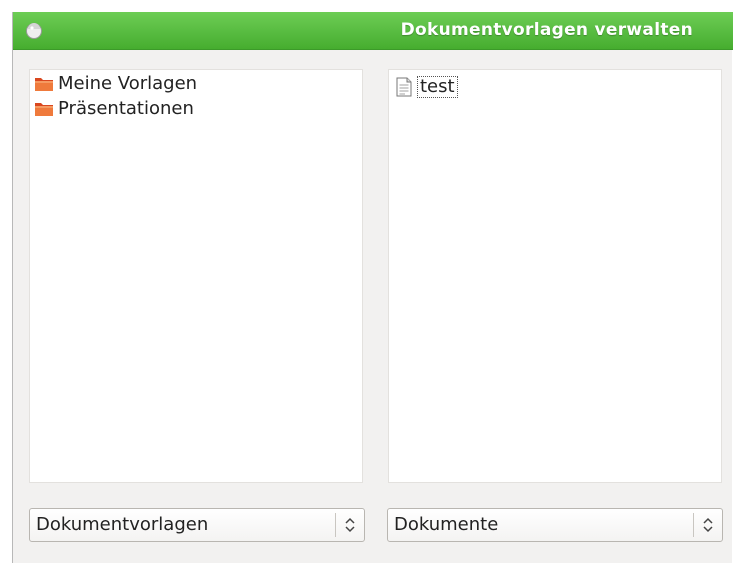  Describe the element at coordinates (34, 31) in the screenshot. I see `window-menu-icon` at that location.